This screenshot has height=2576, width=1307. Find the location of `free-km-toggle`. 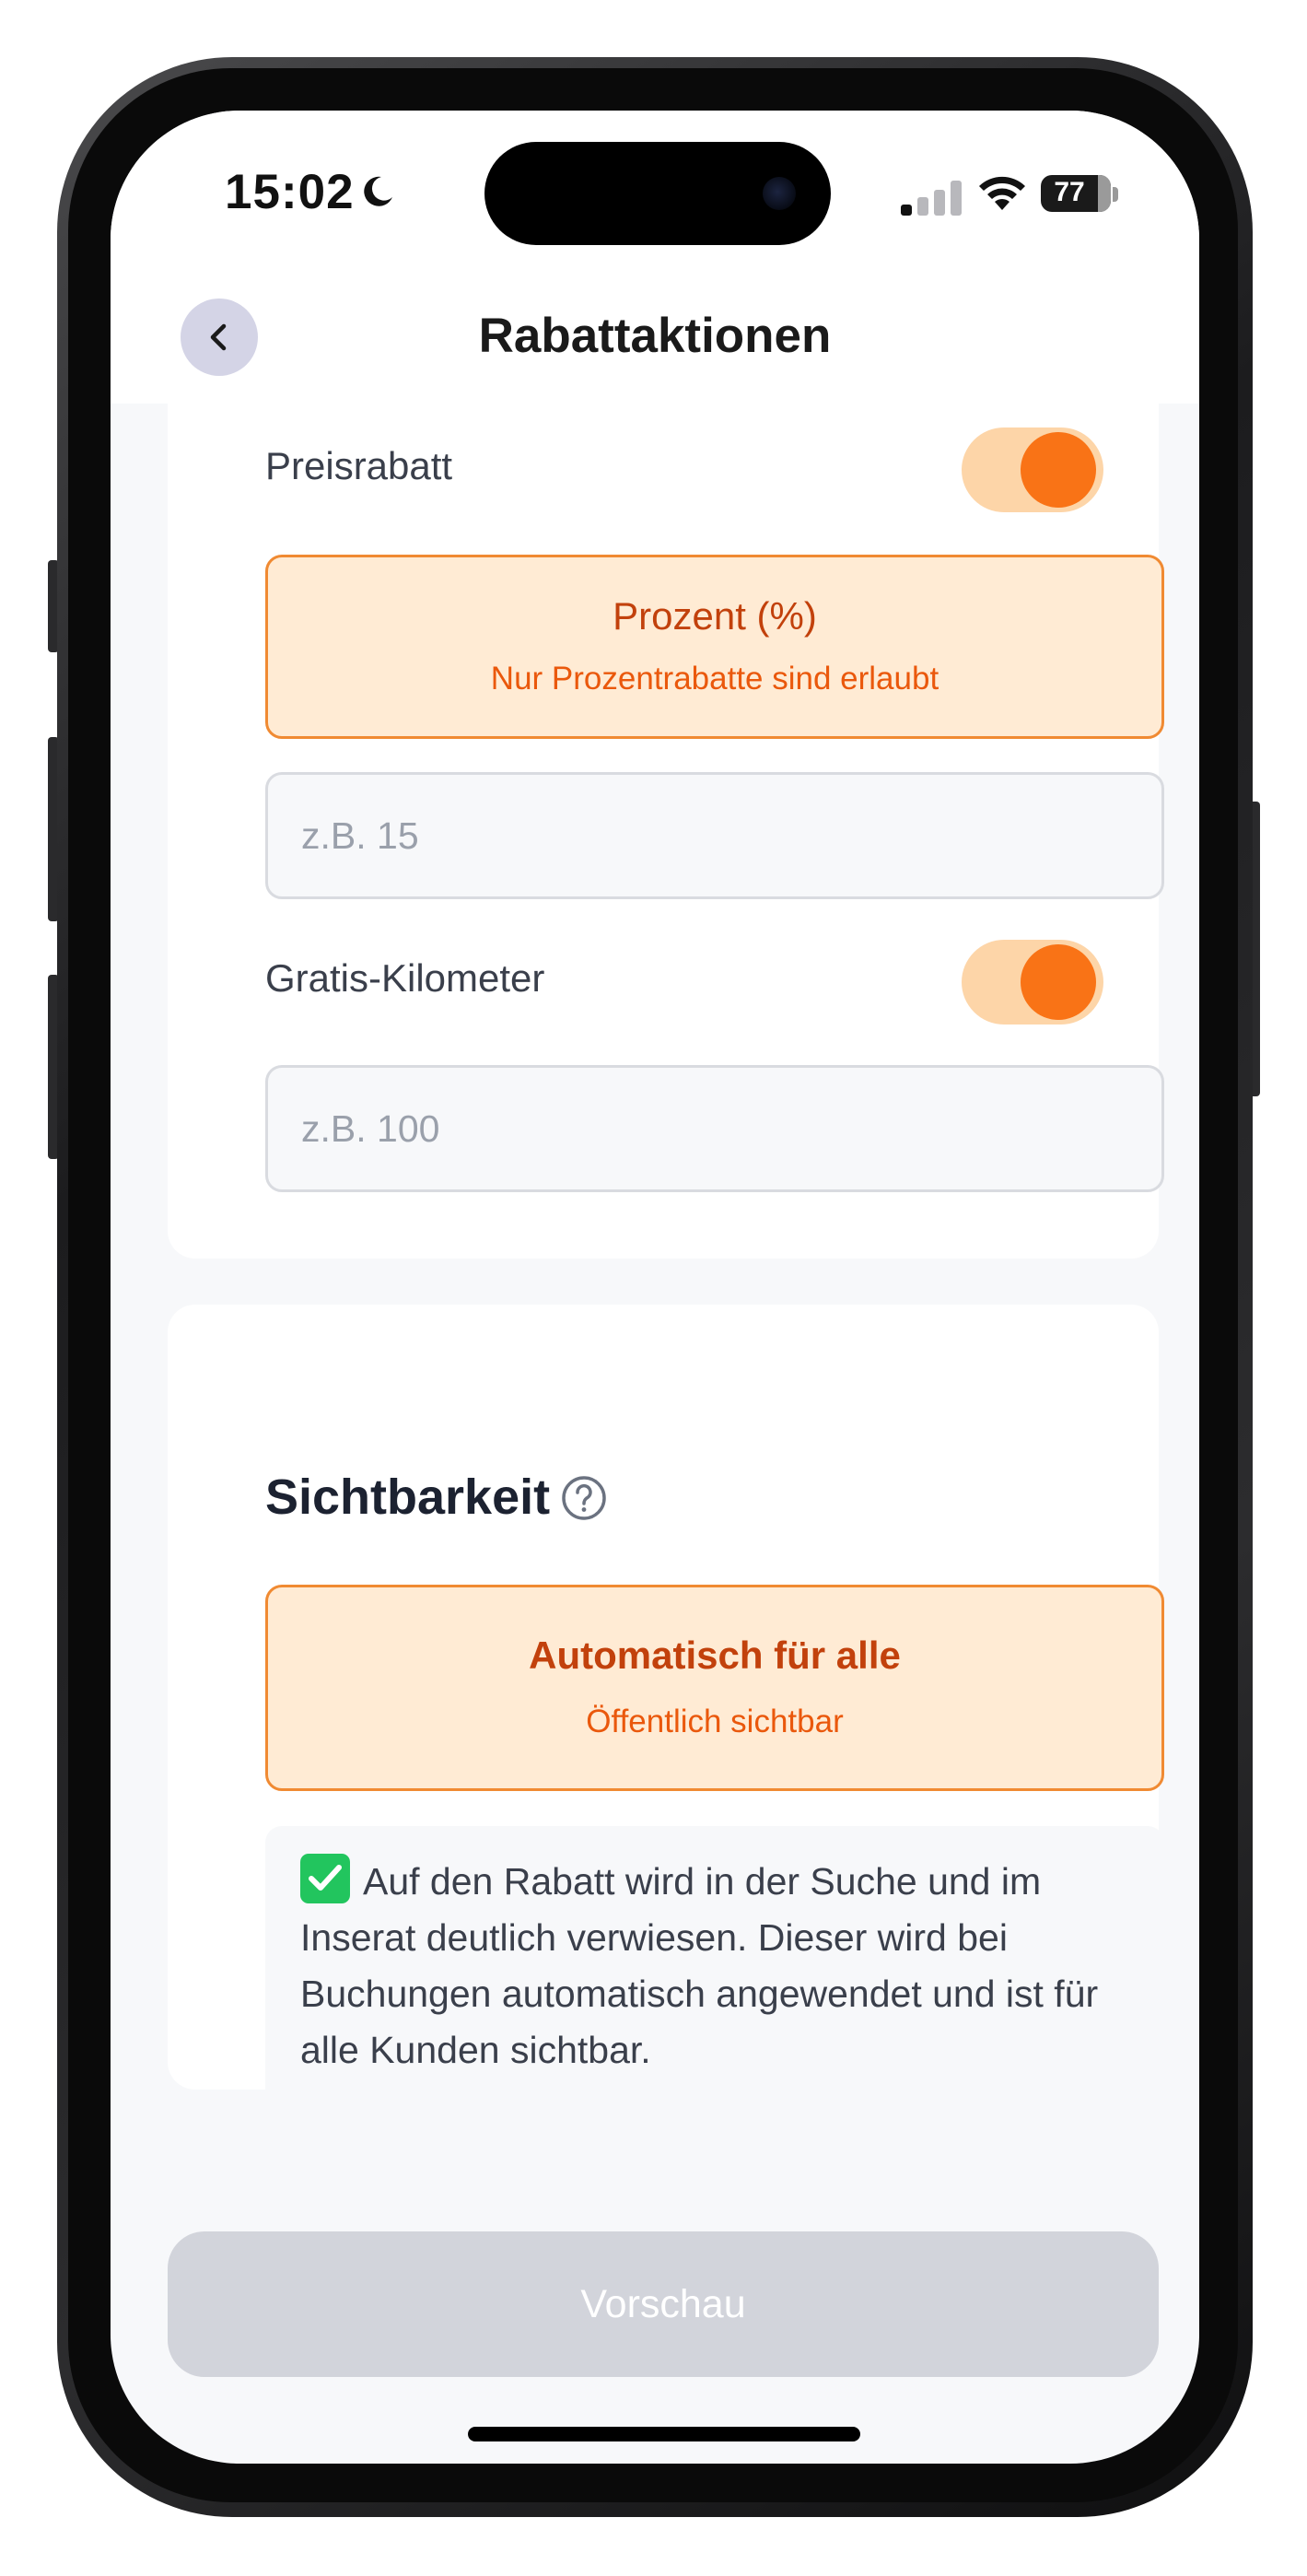

free-km-toggle is located at coordinates (1032, 982).